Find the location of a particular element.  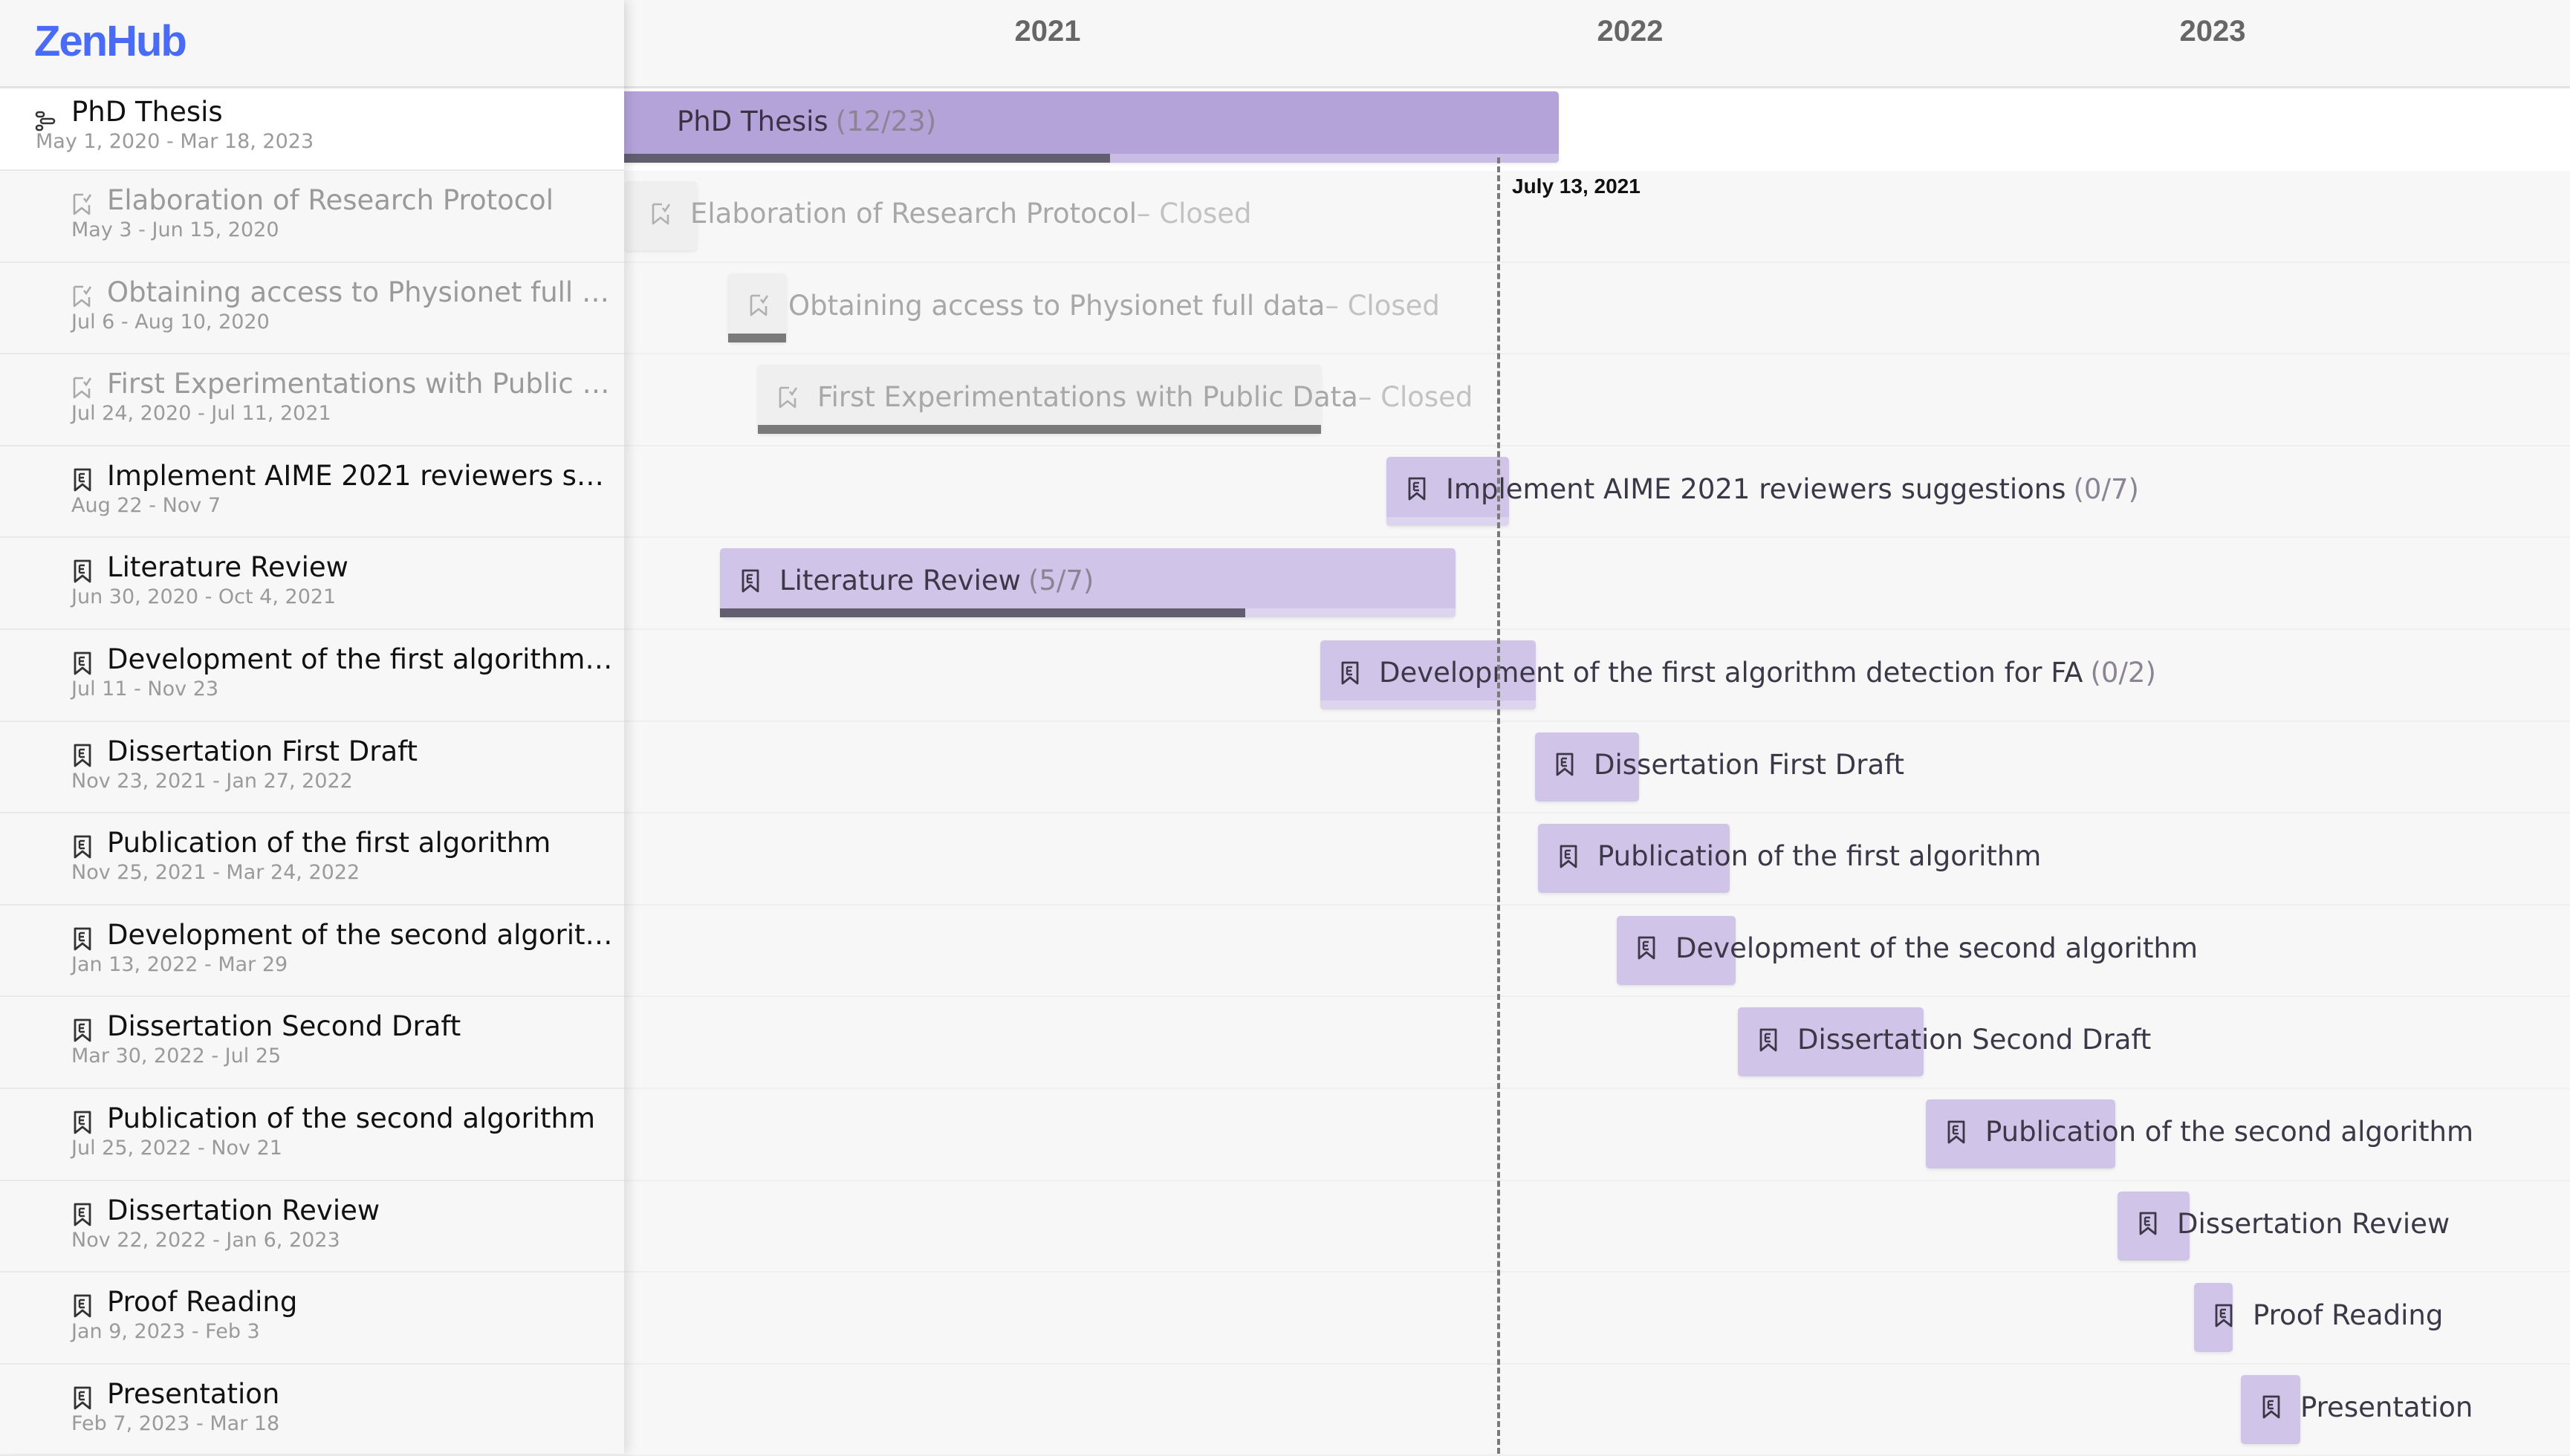

timeline-bar-label: Elaboration of Research Protocol – Closed is located at coordinates (951, 214).